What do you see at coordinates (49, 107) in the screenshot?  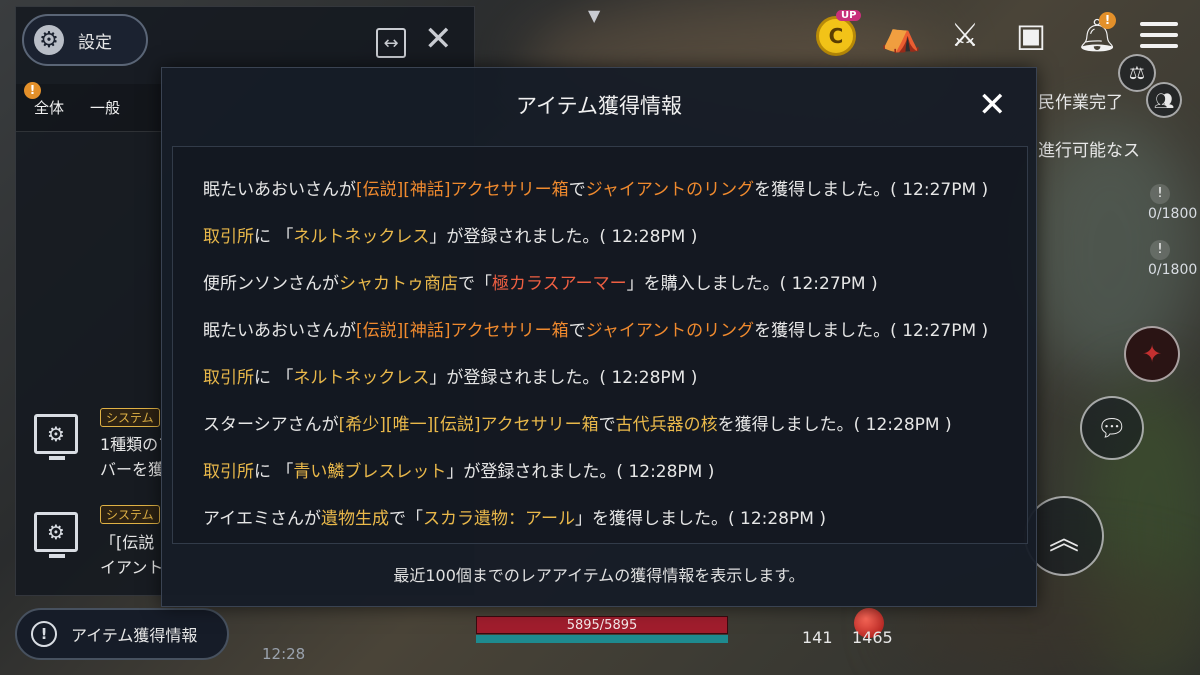 I see `tab-all: 全体` at bounding box center [49, 107].